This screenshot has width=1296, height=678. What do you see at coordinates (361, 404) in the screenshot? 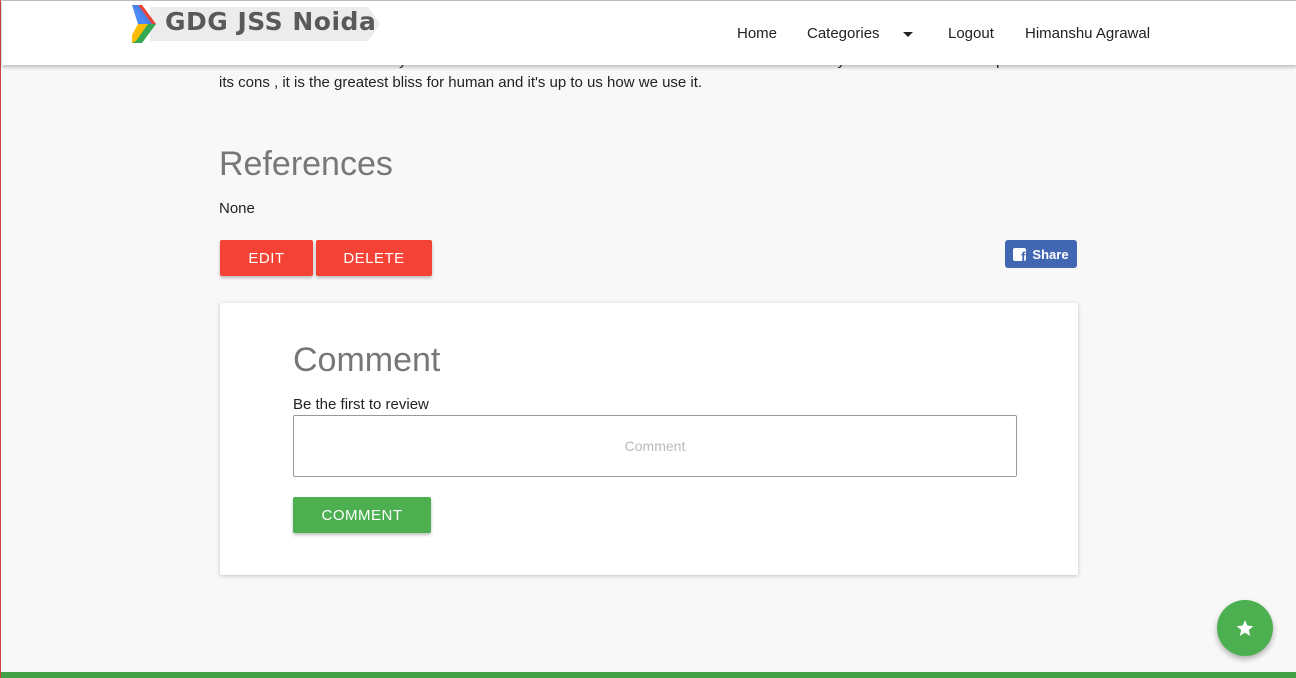
I see `comment-hint: Be the first to review` at bounding box center [361, 404].